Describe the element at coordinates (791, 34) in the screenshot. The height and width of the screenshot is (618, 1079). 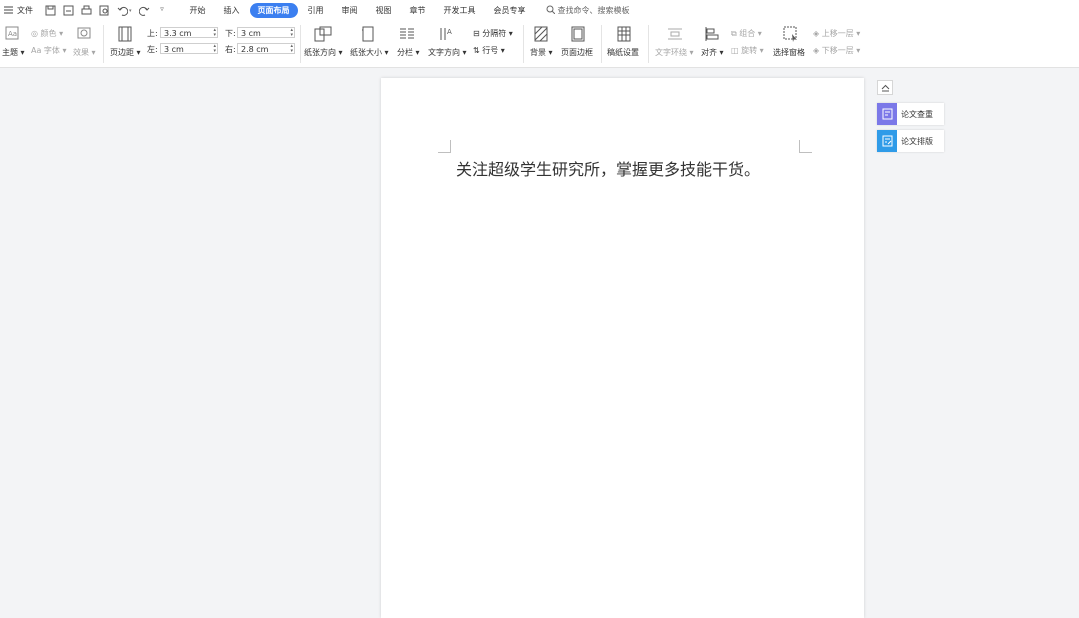
I see `selection-pane-icon` at that location.